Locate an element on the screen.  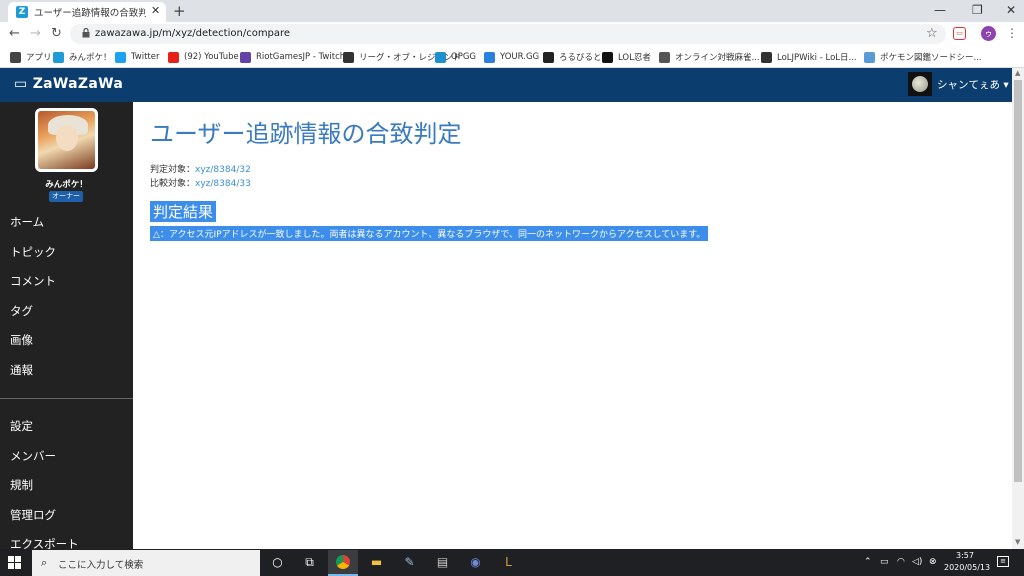
youtube-icon is located at coordinates (173, 57).